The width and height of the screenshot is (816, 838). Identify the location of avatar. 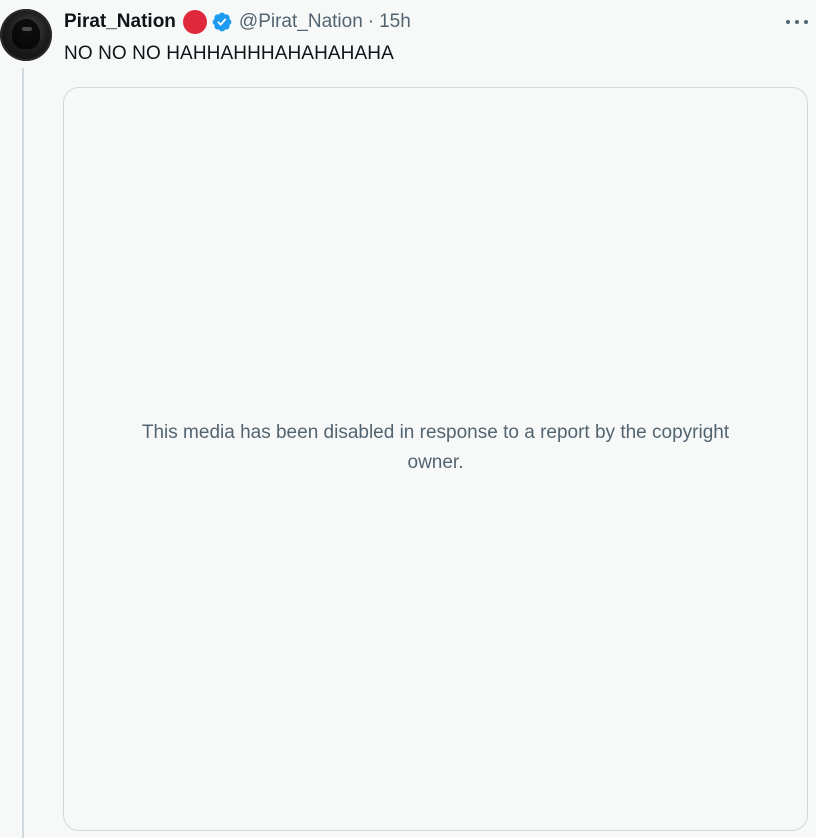
(26, 35).